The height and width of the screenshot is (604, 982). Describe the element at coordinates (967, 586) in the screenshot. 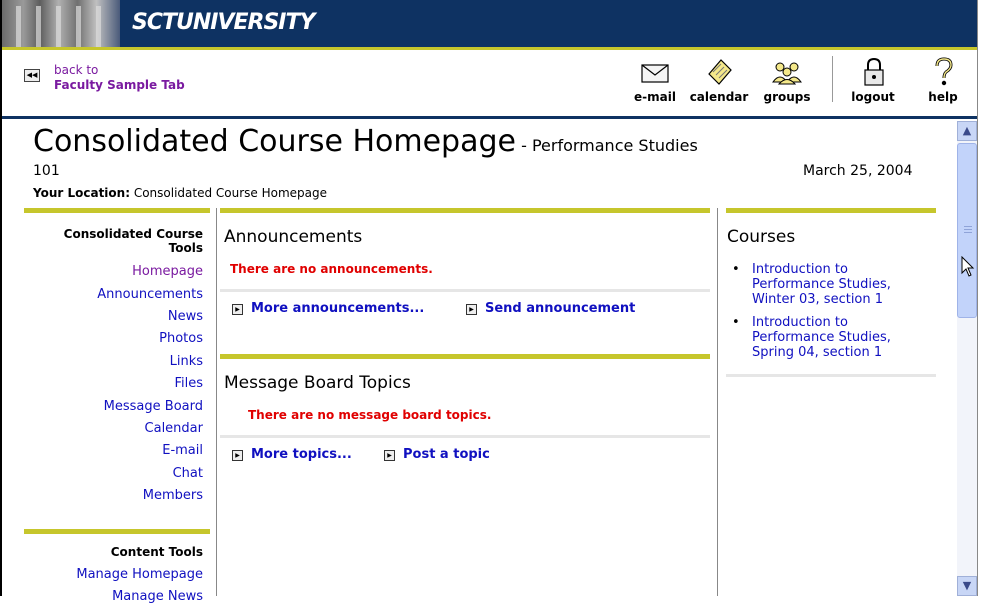

I see `scroll-down-icon: ▼` at that location.